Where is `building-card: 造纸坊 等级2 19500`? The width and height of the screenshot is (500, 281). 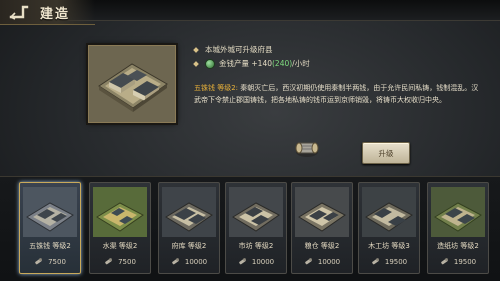
building-card: 造纸坊 等级2 19500 is located at coordinates (458, 228).